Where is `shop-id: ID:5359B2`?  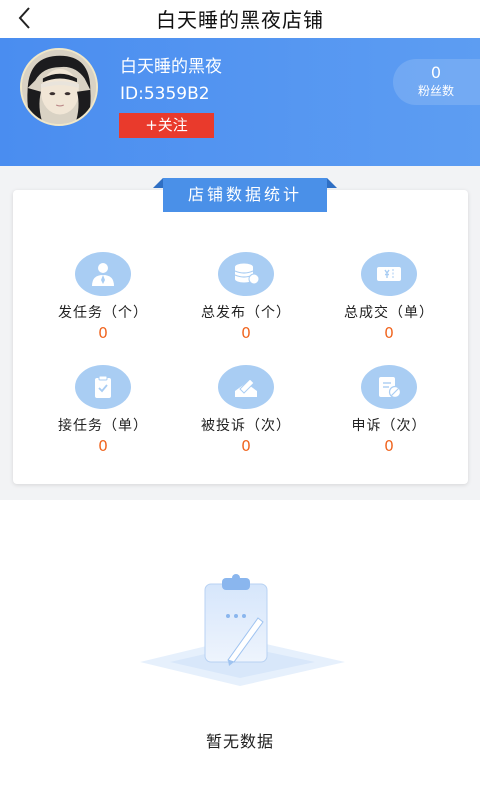
shop-id: ID:5359B2 is located at coordinates (165, 94).